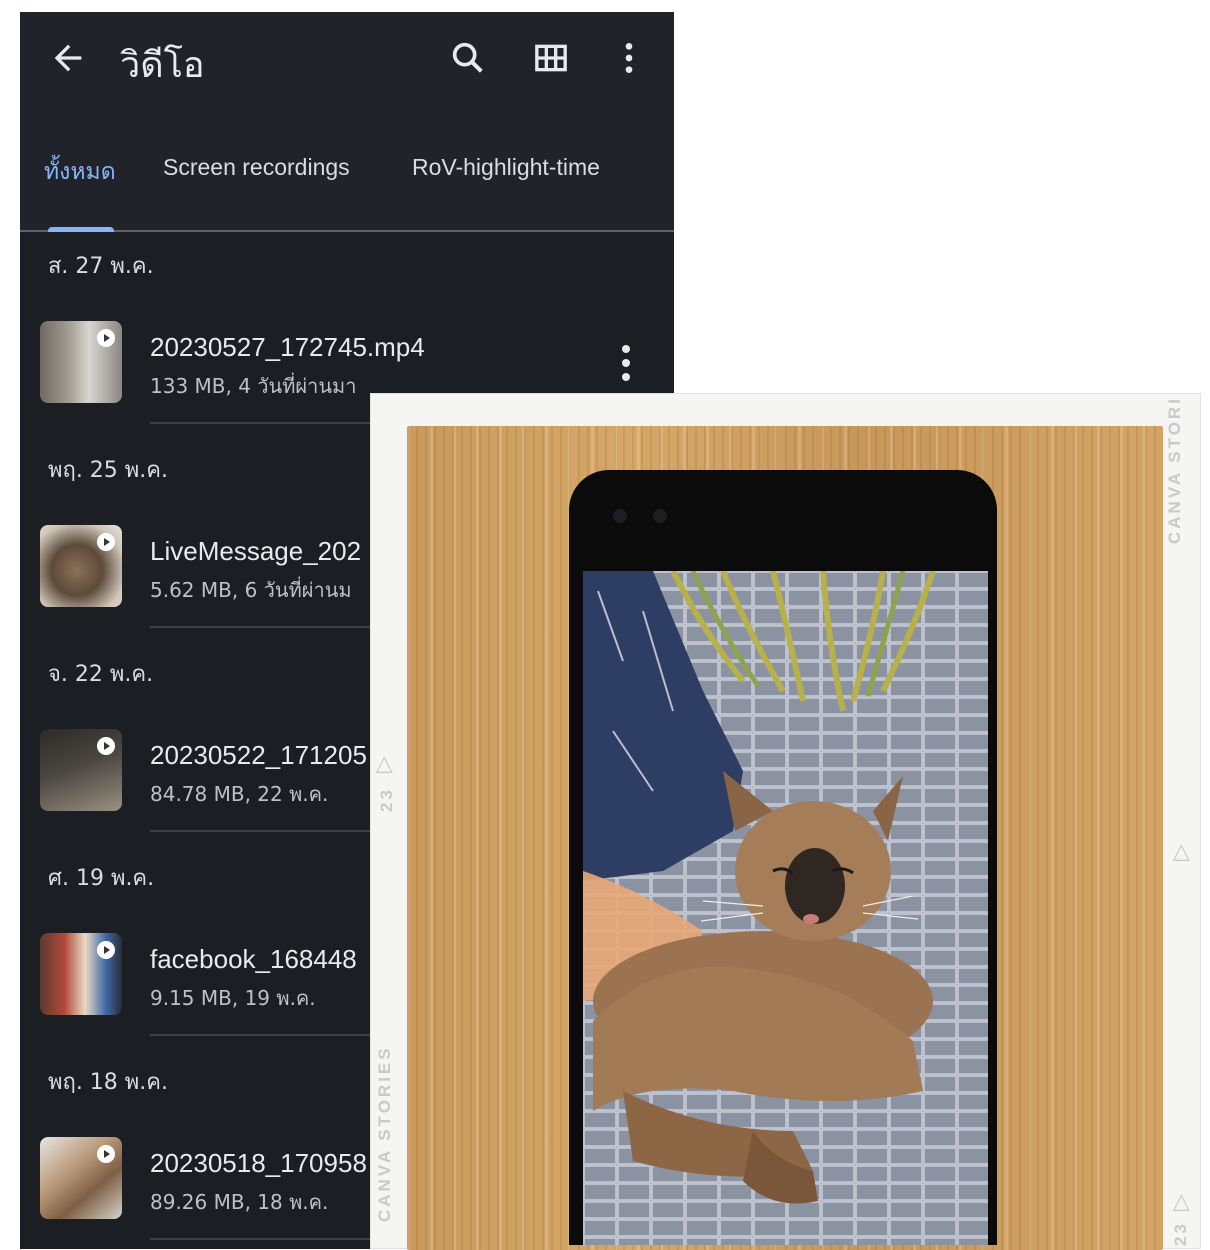 This screenshot has width=1210, height=1250. I want to click on item-more-icon, so click(626, 363).